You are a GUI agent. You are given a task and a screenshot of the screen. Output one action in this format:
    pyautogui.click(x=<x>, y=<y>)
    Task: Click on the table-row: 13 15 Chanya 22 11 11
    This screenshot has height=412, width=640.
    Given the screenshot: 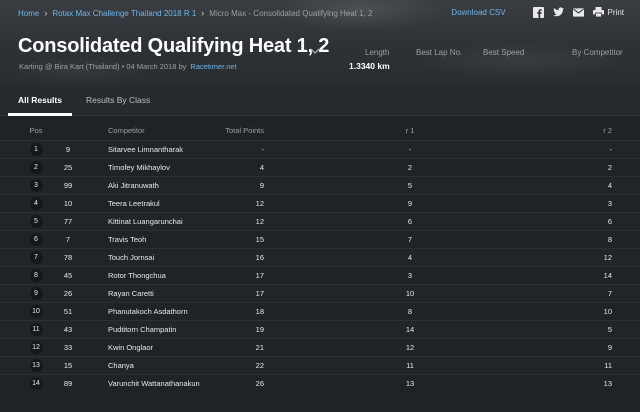 What is the action you would take?
    pyautogui.click(x=320, y=365)
    